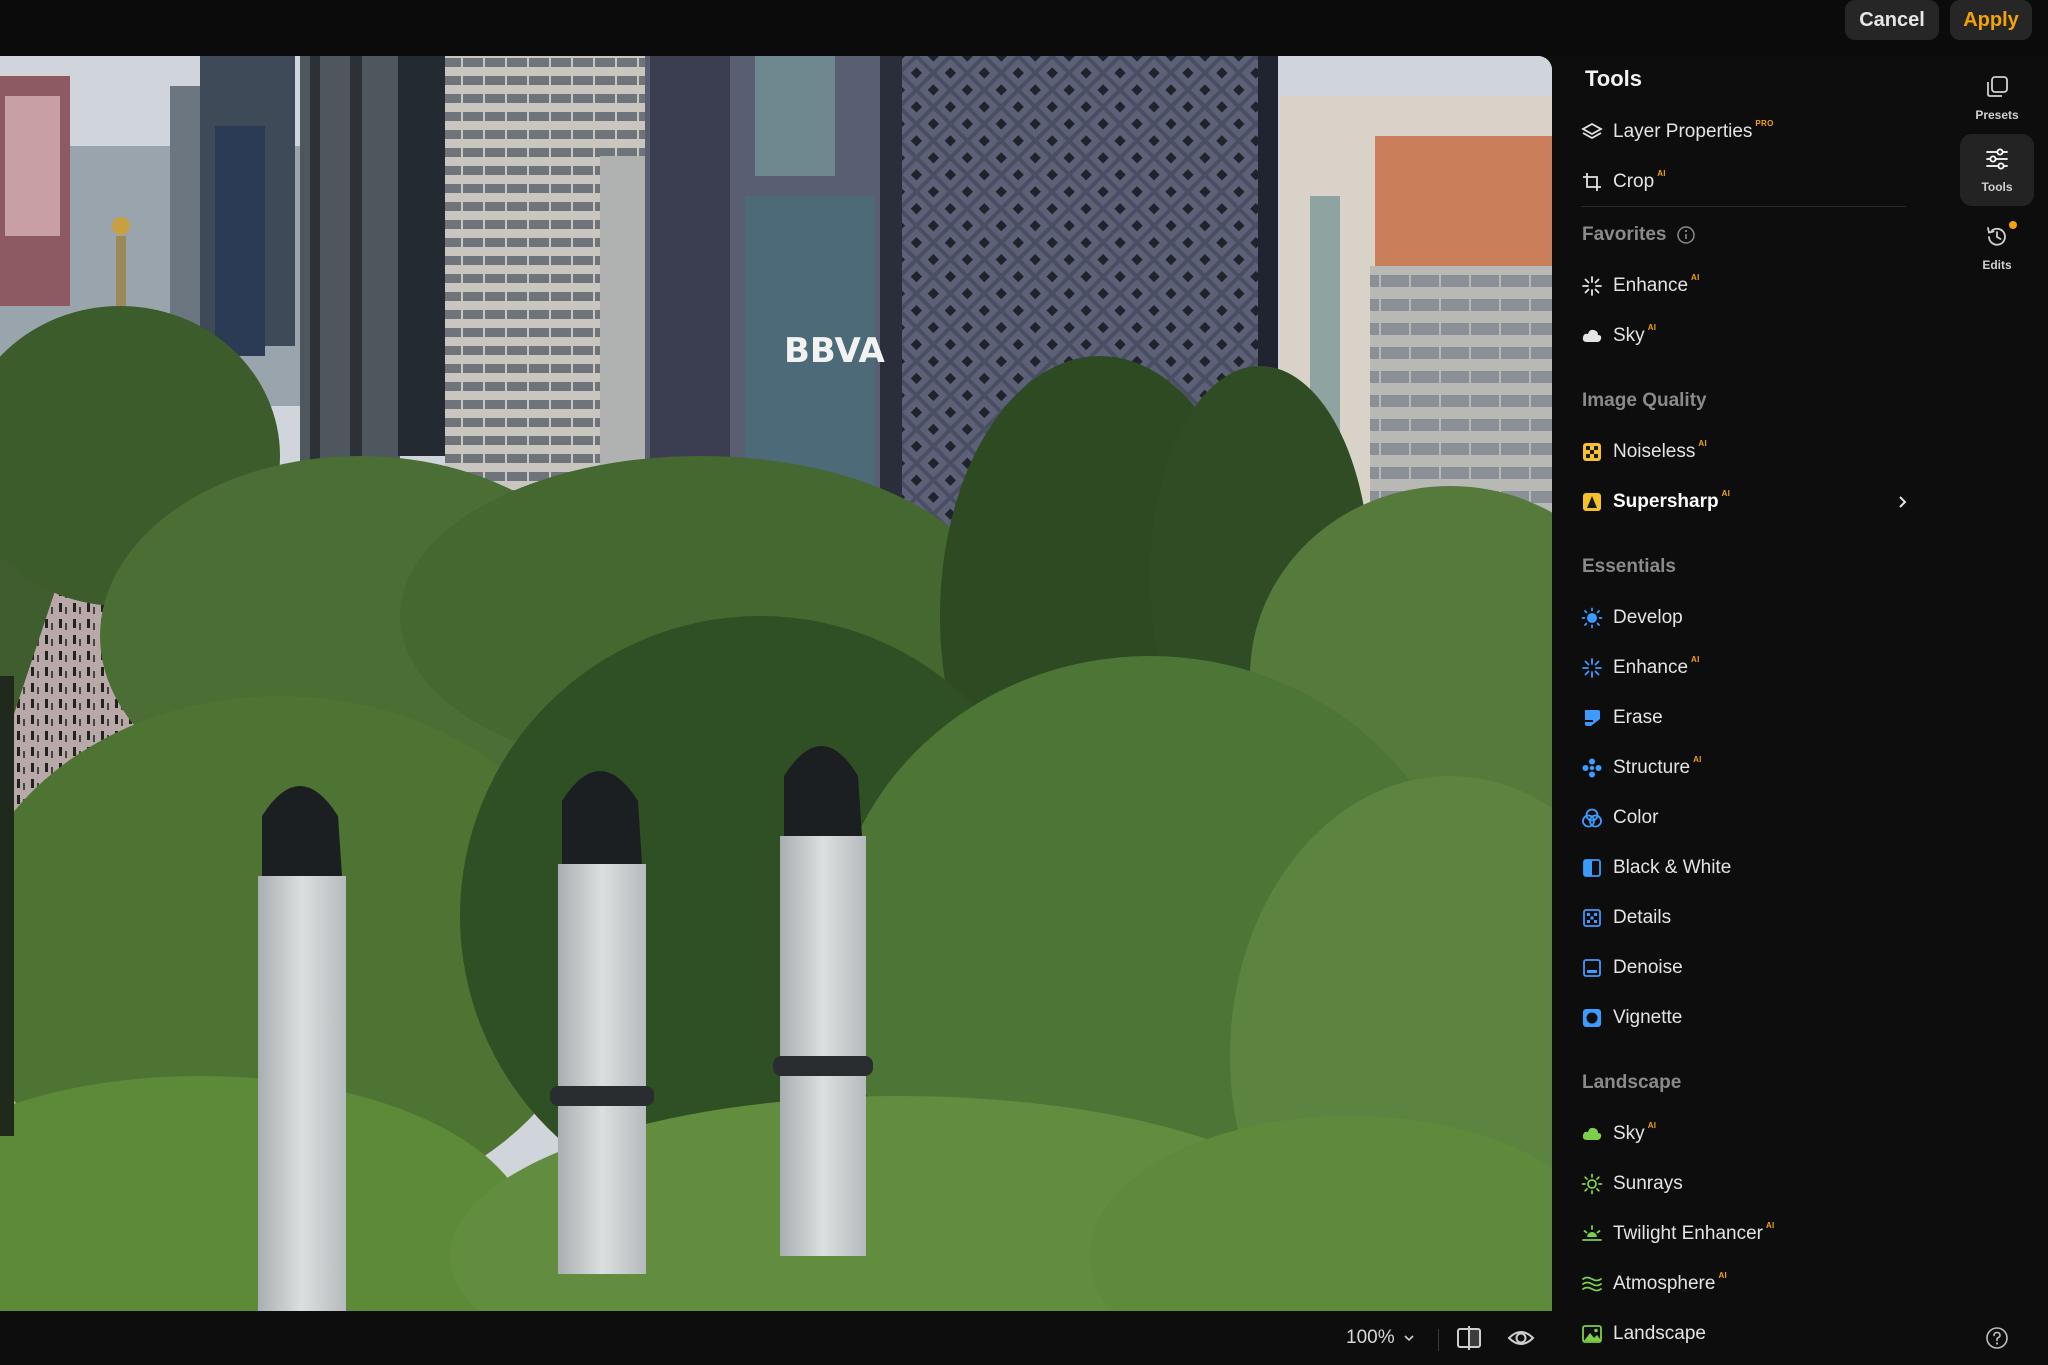 Image resolution: width=2048 pixels, height=1365 pixels. What do you see at coordinates (1746, 182) in the screenshot?
I see `tool-crop: Crop AI` at bounding box center [1746, 182].